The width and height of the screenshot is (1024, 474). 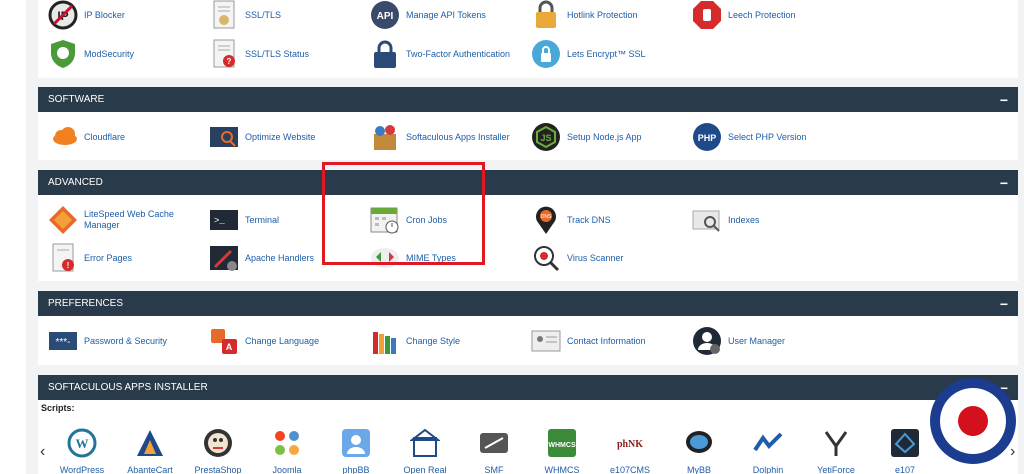 What do you see at coordinates (224, 54) in the screenshot?
I see `ssl-status-icon: ?` at bounding box center [224, 54].